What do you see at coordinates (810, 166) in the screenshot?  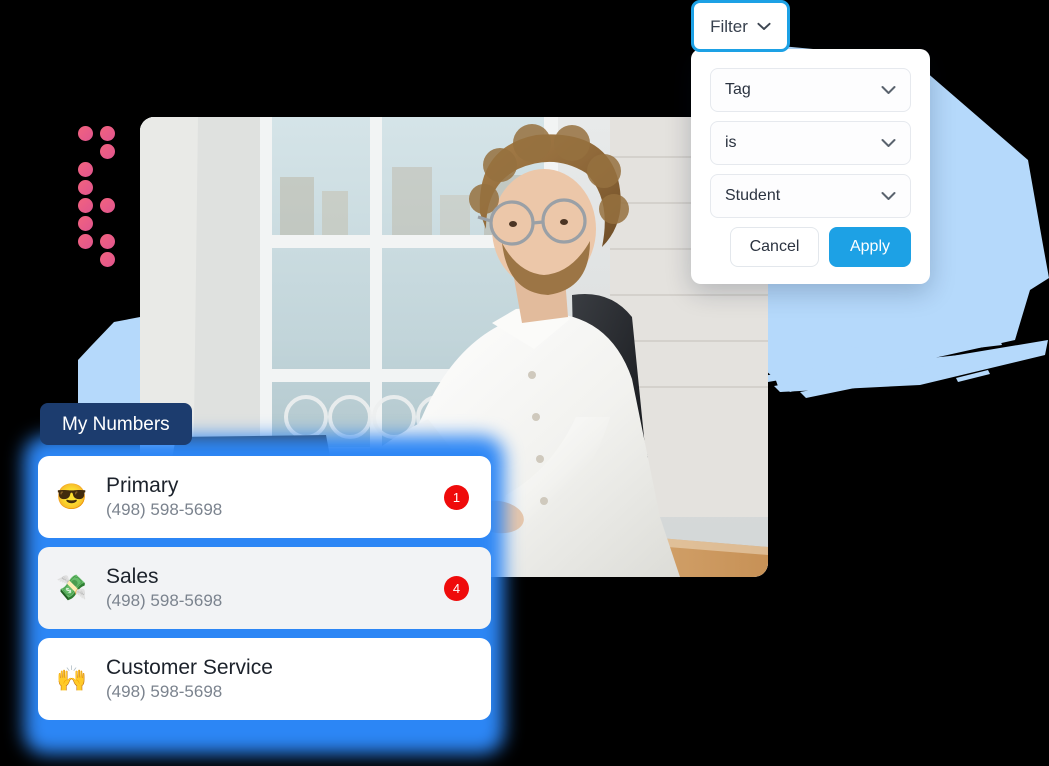 I see `filter-dropdown-panel: Tag is Student Cancel Apply` at bounding box center [810, 166].